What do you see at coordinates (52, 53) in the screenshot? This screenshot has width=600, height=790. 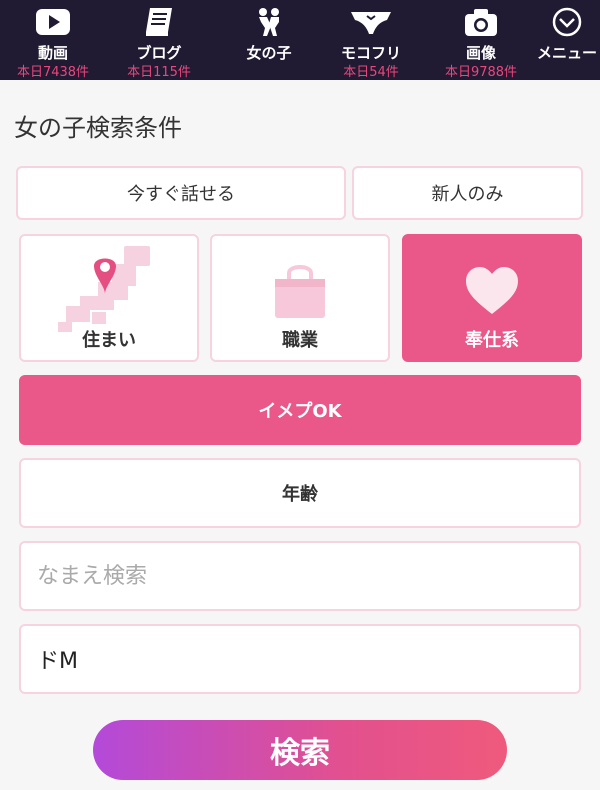 I see `nav-label: 動画` at bounding box center [52, 53].